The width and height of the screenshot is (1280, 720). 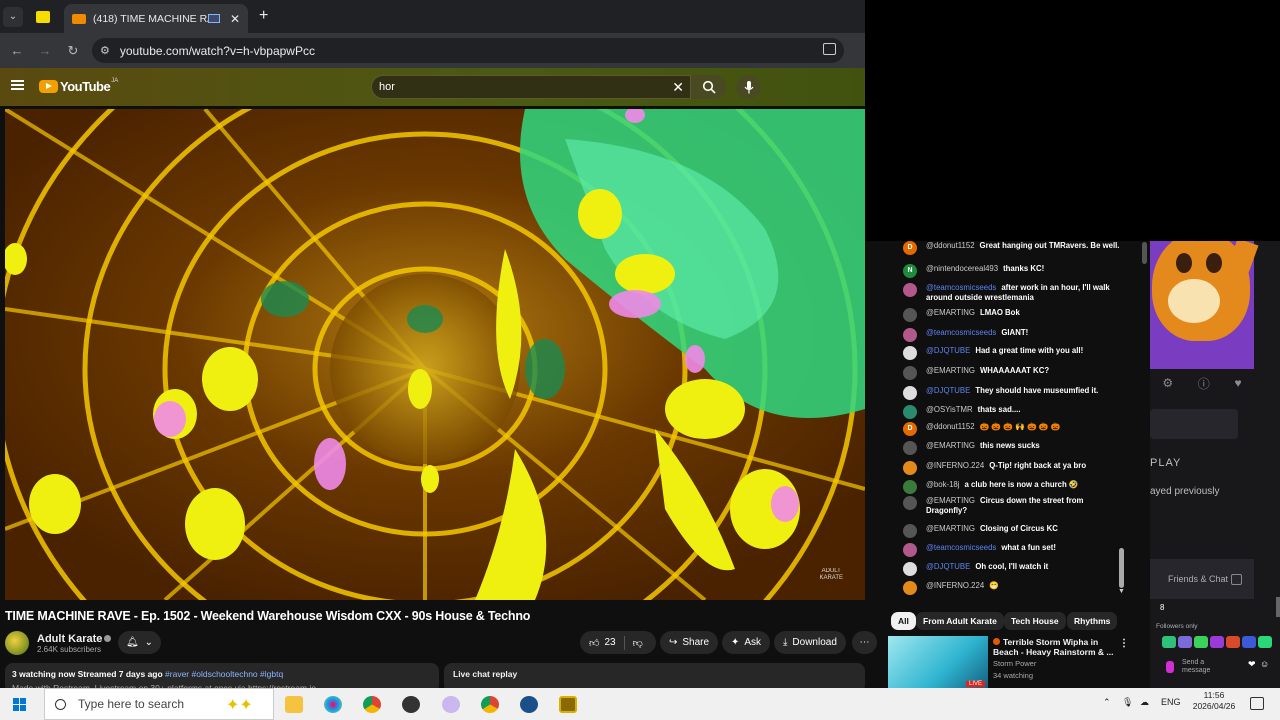 What do you see at coordinates (1035, 621) in the screenshot?
I see `filter-chip-tech-house: Tech House` at bounding box center [1035, 621].